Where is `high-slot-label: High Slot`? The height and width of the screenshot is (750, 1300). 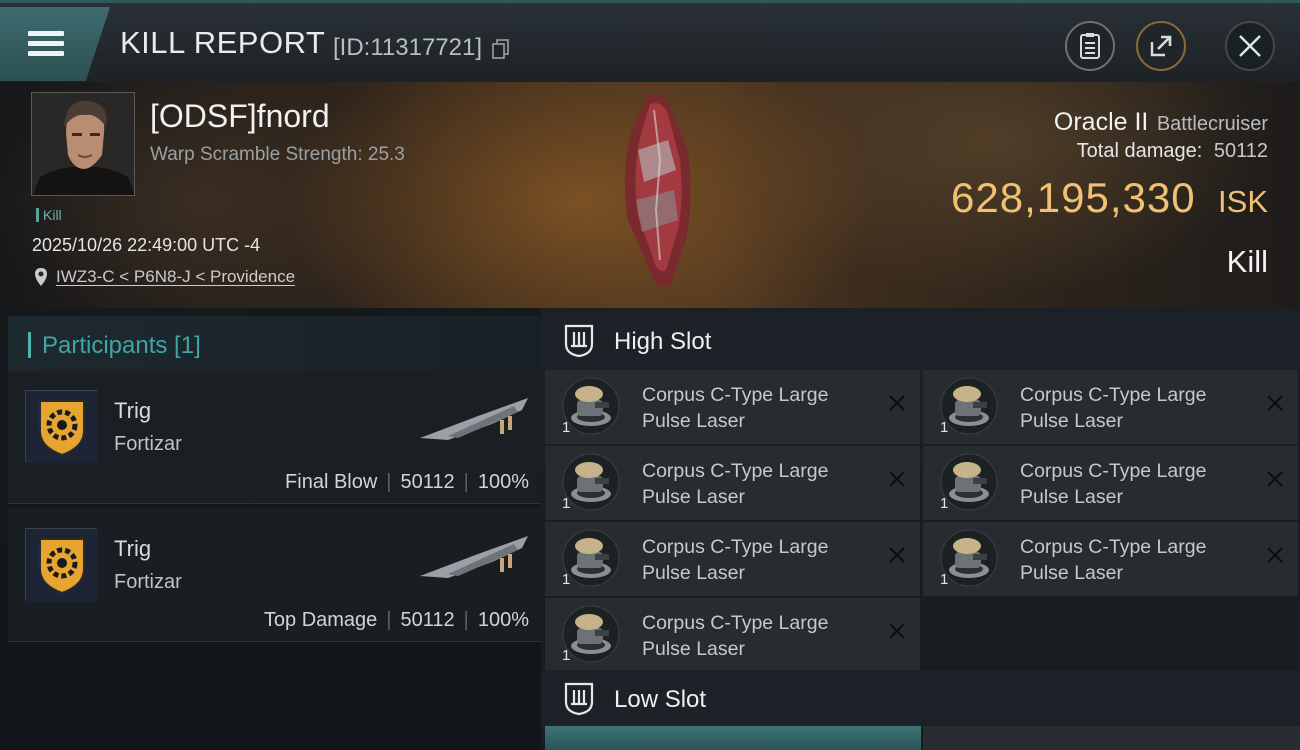
high-slot-label: High Slot is located at coordinates (663, 341).